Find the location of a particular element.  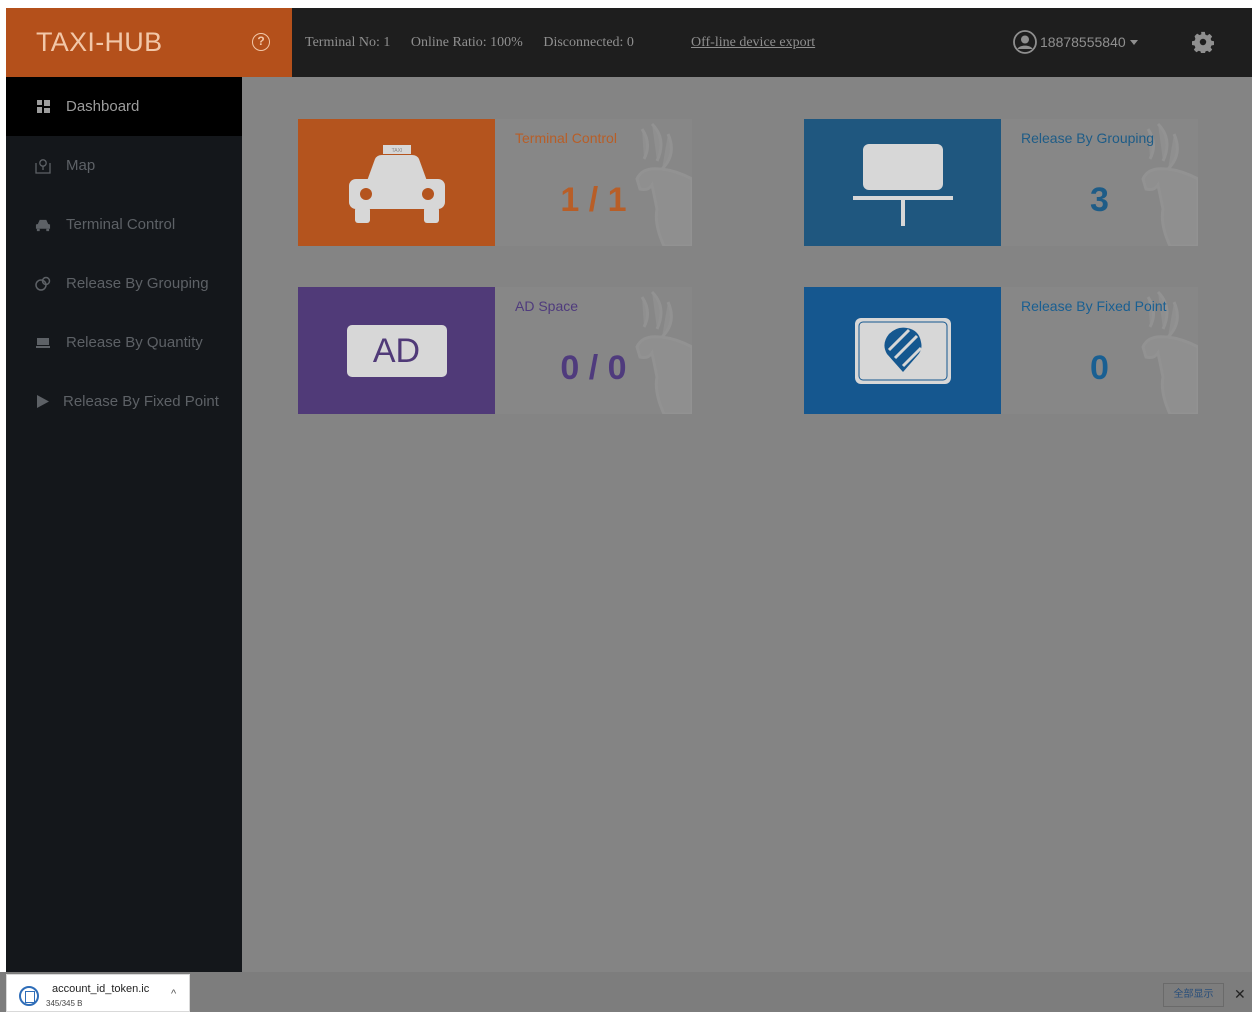

card-value: 0 is located at coordinates (1099, 368).